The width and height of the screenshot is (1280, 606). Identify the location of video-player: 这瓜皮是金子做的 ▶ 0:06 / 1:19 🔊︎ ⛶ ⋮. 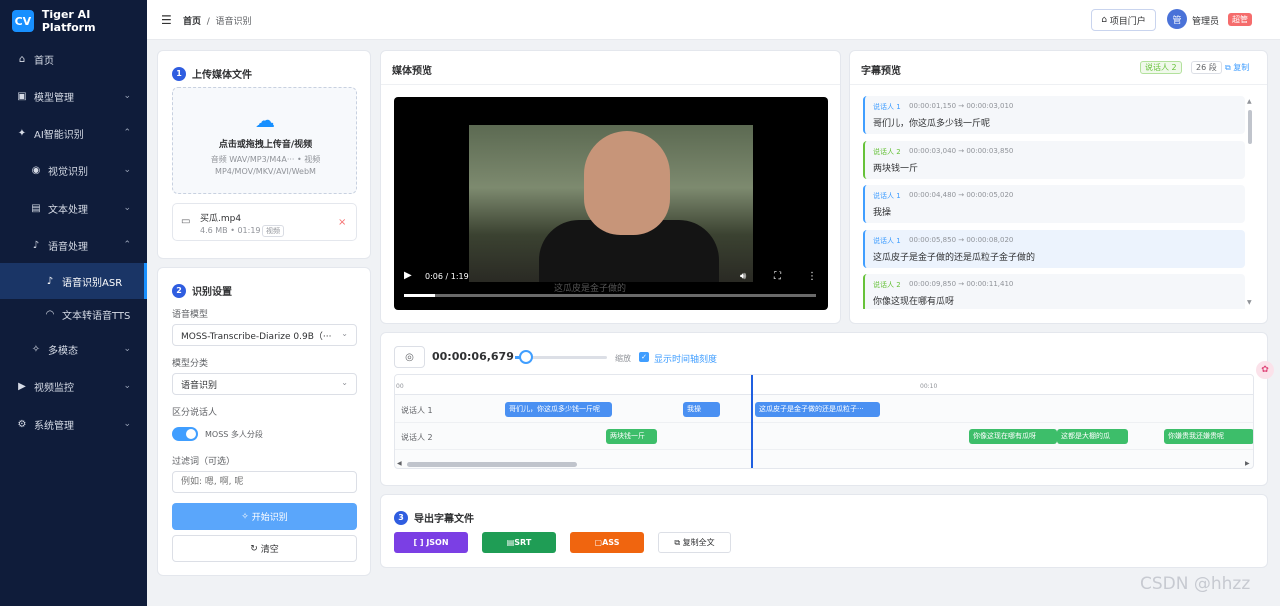
(611, 203).